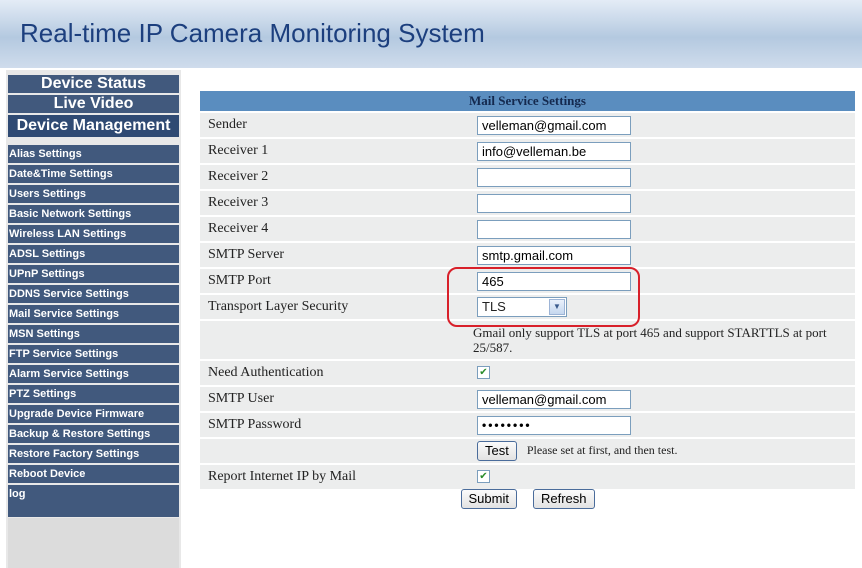 Image resolution: width=862 pixels, height=568 pixels. Describe the element at coordinates (93, 474) in the screenshot. I see `sidebar-item-reboot-device: Reboot Device` at that location.